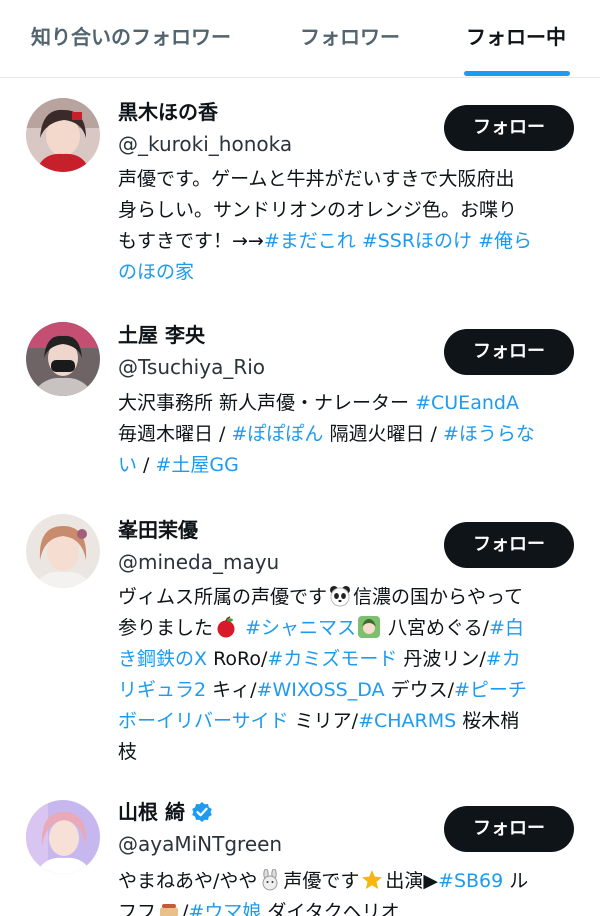 This screenshot has height=916, width=600. What do you see at coordinates (316, 179) in the screenshot?
I see `bio-text: 声優です。ゲームと牛丼がだいすきで大阪府出` at bounding box center [316, 179].